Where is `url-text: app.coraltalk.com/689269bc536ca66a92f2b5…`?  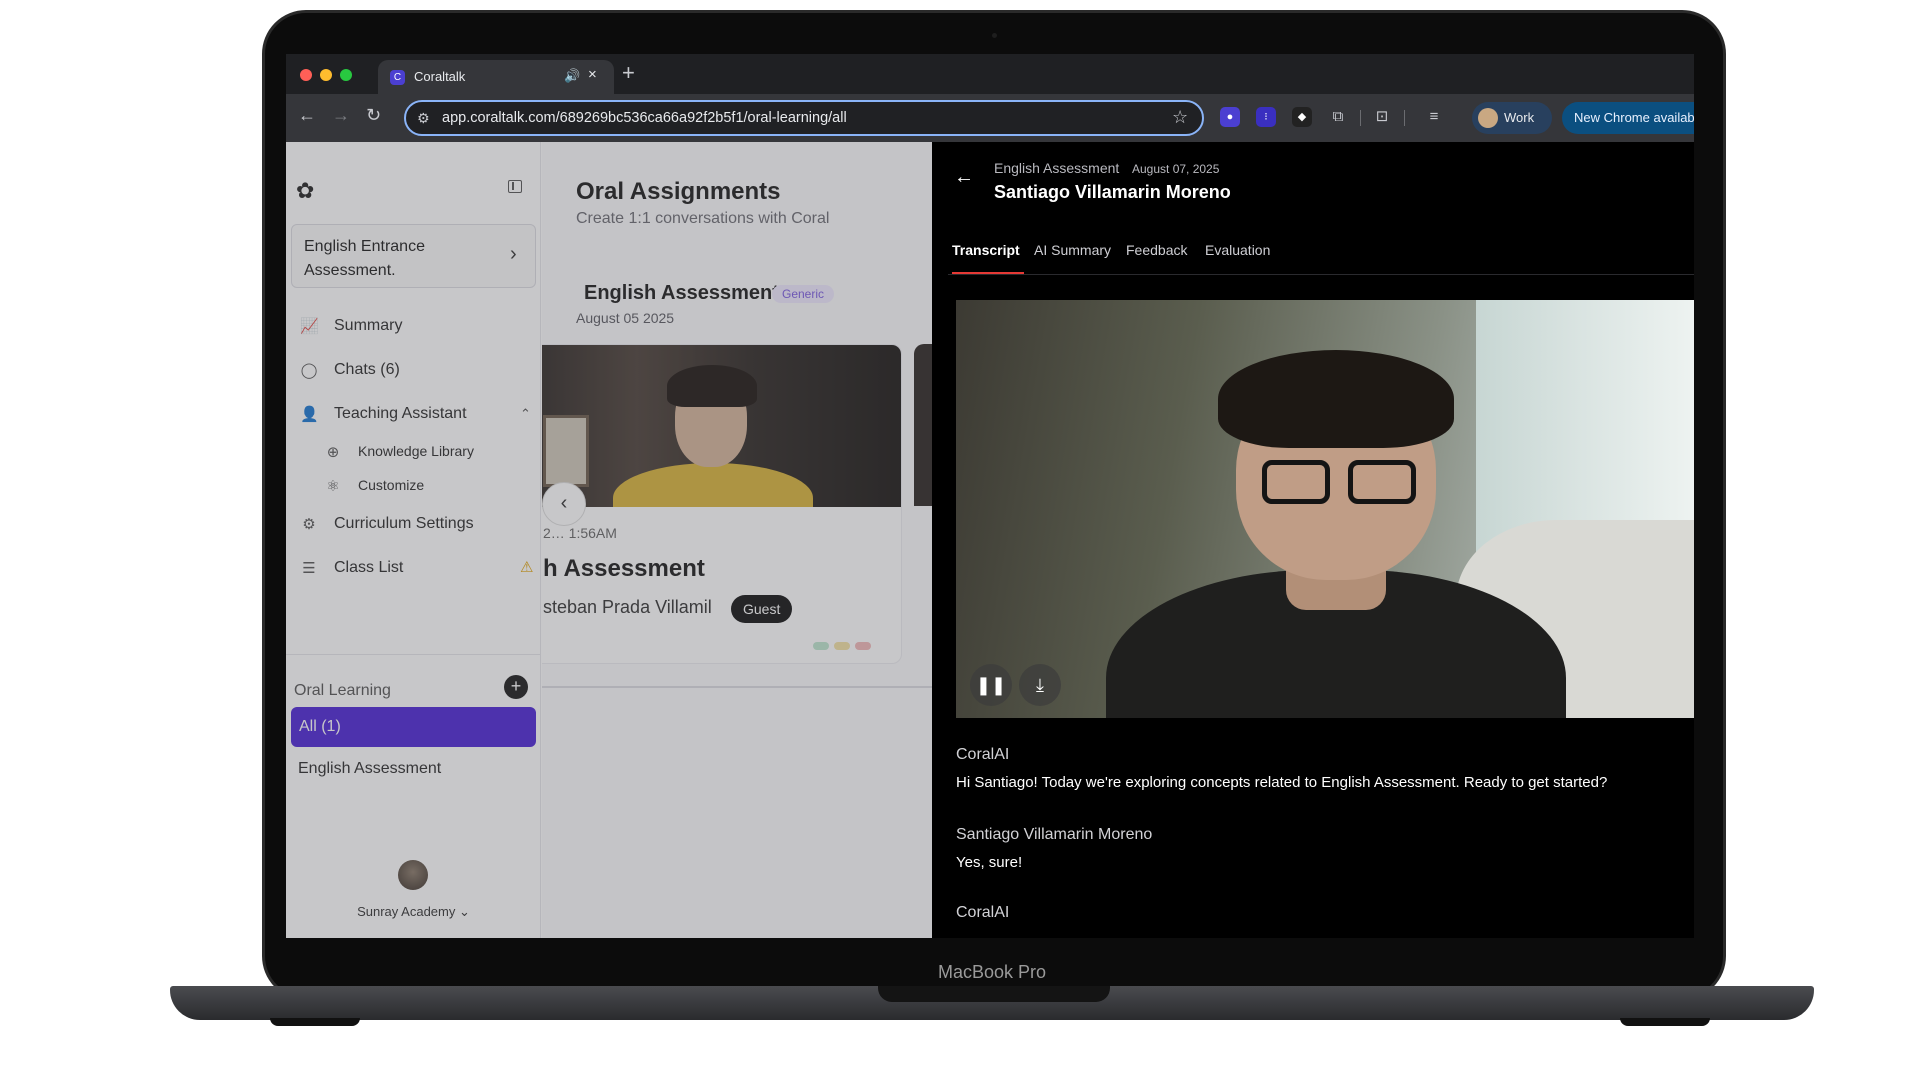 url-text: app.coraltalk.com/689269bc536ca66a92f2b5… is located at coordinates (644, 118).